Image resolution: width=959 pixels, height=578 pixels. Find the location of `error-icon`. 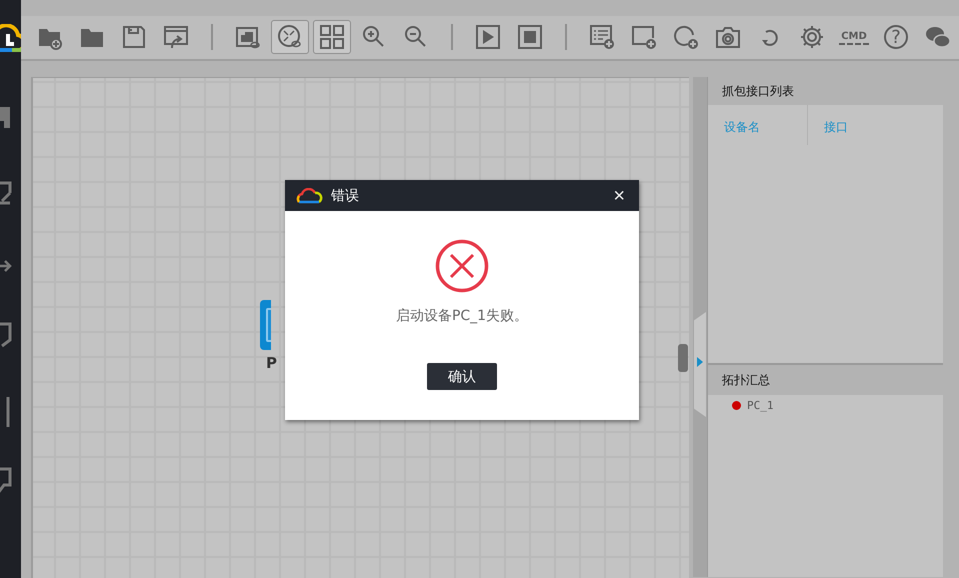

error-icon is located at coordinates (462, 266).